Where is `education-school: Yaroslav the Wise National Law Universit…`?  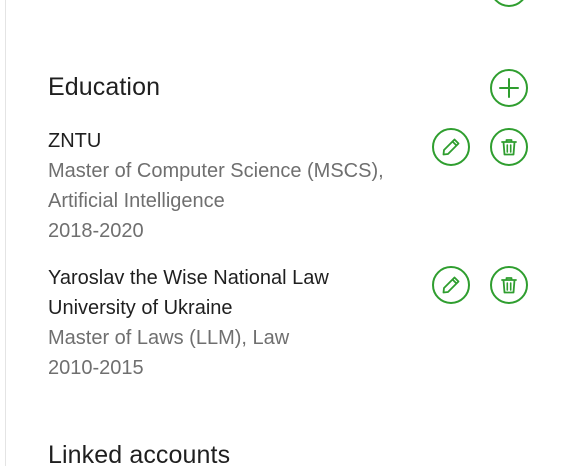
education-school: Yaroslav the Wise National Law Universit… is located at coordinates (188, 293).